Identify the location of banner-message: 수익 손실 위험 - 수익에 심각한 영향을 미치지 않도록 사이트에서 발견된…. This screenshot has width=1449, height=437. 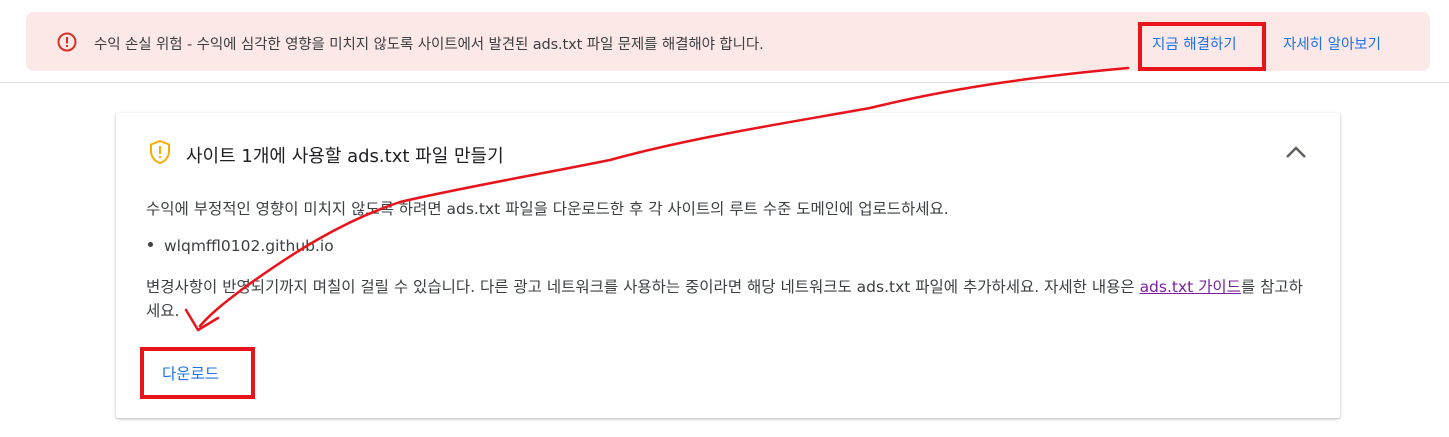
(429, 45).